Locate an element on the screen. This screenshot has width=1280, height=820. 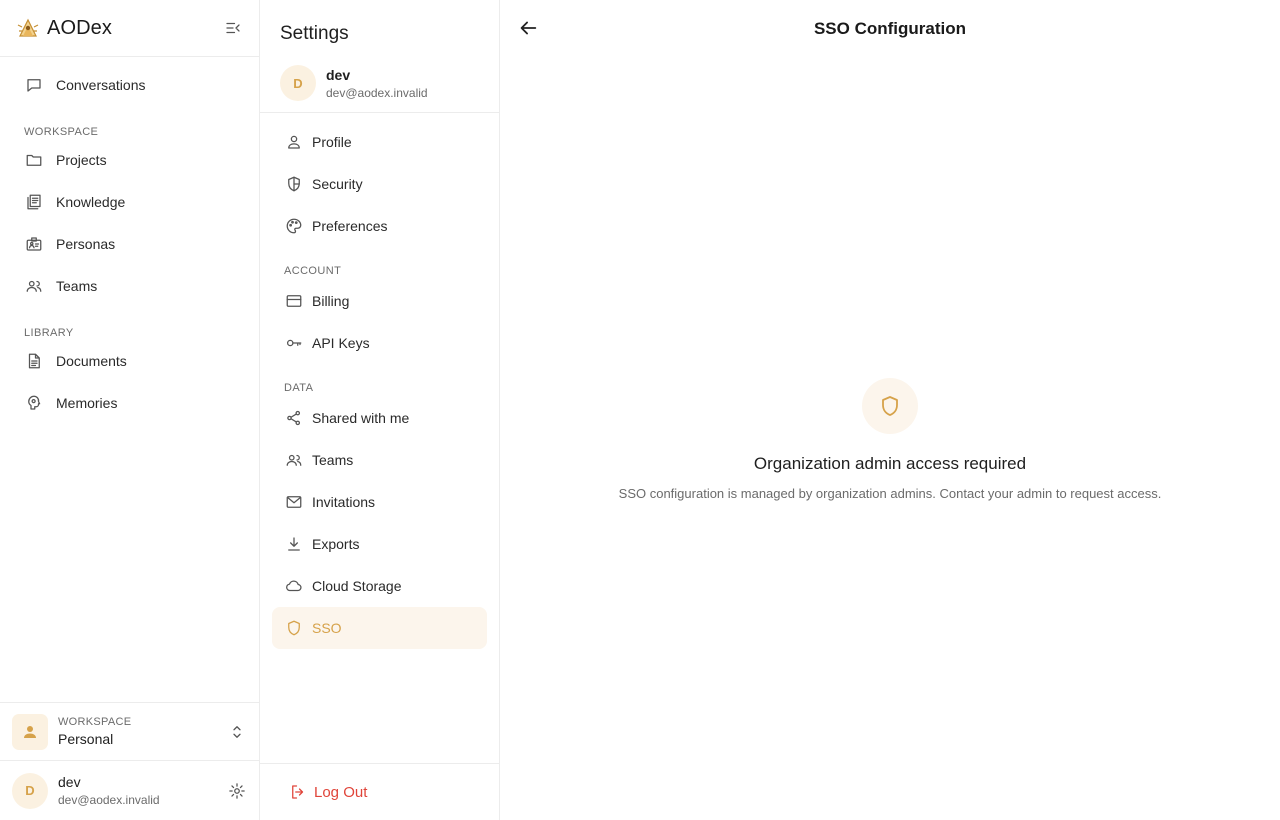
cloud-icon is located at coordinates (294, 586).